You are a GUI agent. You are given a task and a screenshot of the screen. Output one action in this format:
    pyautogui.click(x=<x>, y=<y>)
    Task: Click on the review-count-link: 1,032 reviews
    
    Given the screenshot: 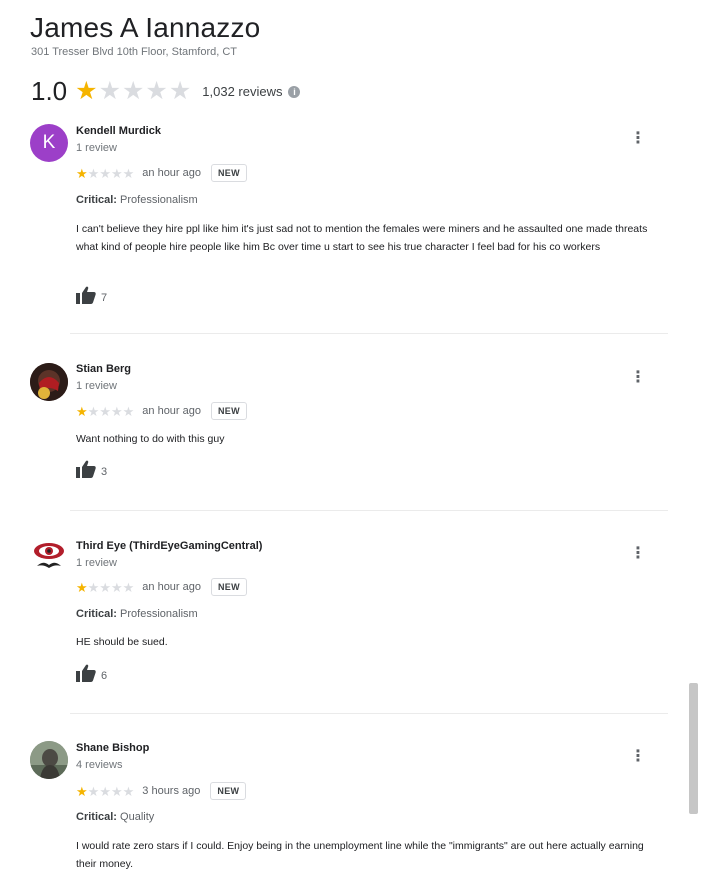 What is the action you would take?
    pyautogui.click(x=242, y=91)
    